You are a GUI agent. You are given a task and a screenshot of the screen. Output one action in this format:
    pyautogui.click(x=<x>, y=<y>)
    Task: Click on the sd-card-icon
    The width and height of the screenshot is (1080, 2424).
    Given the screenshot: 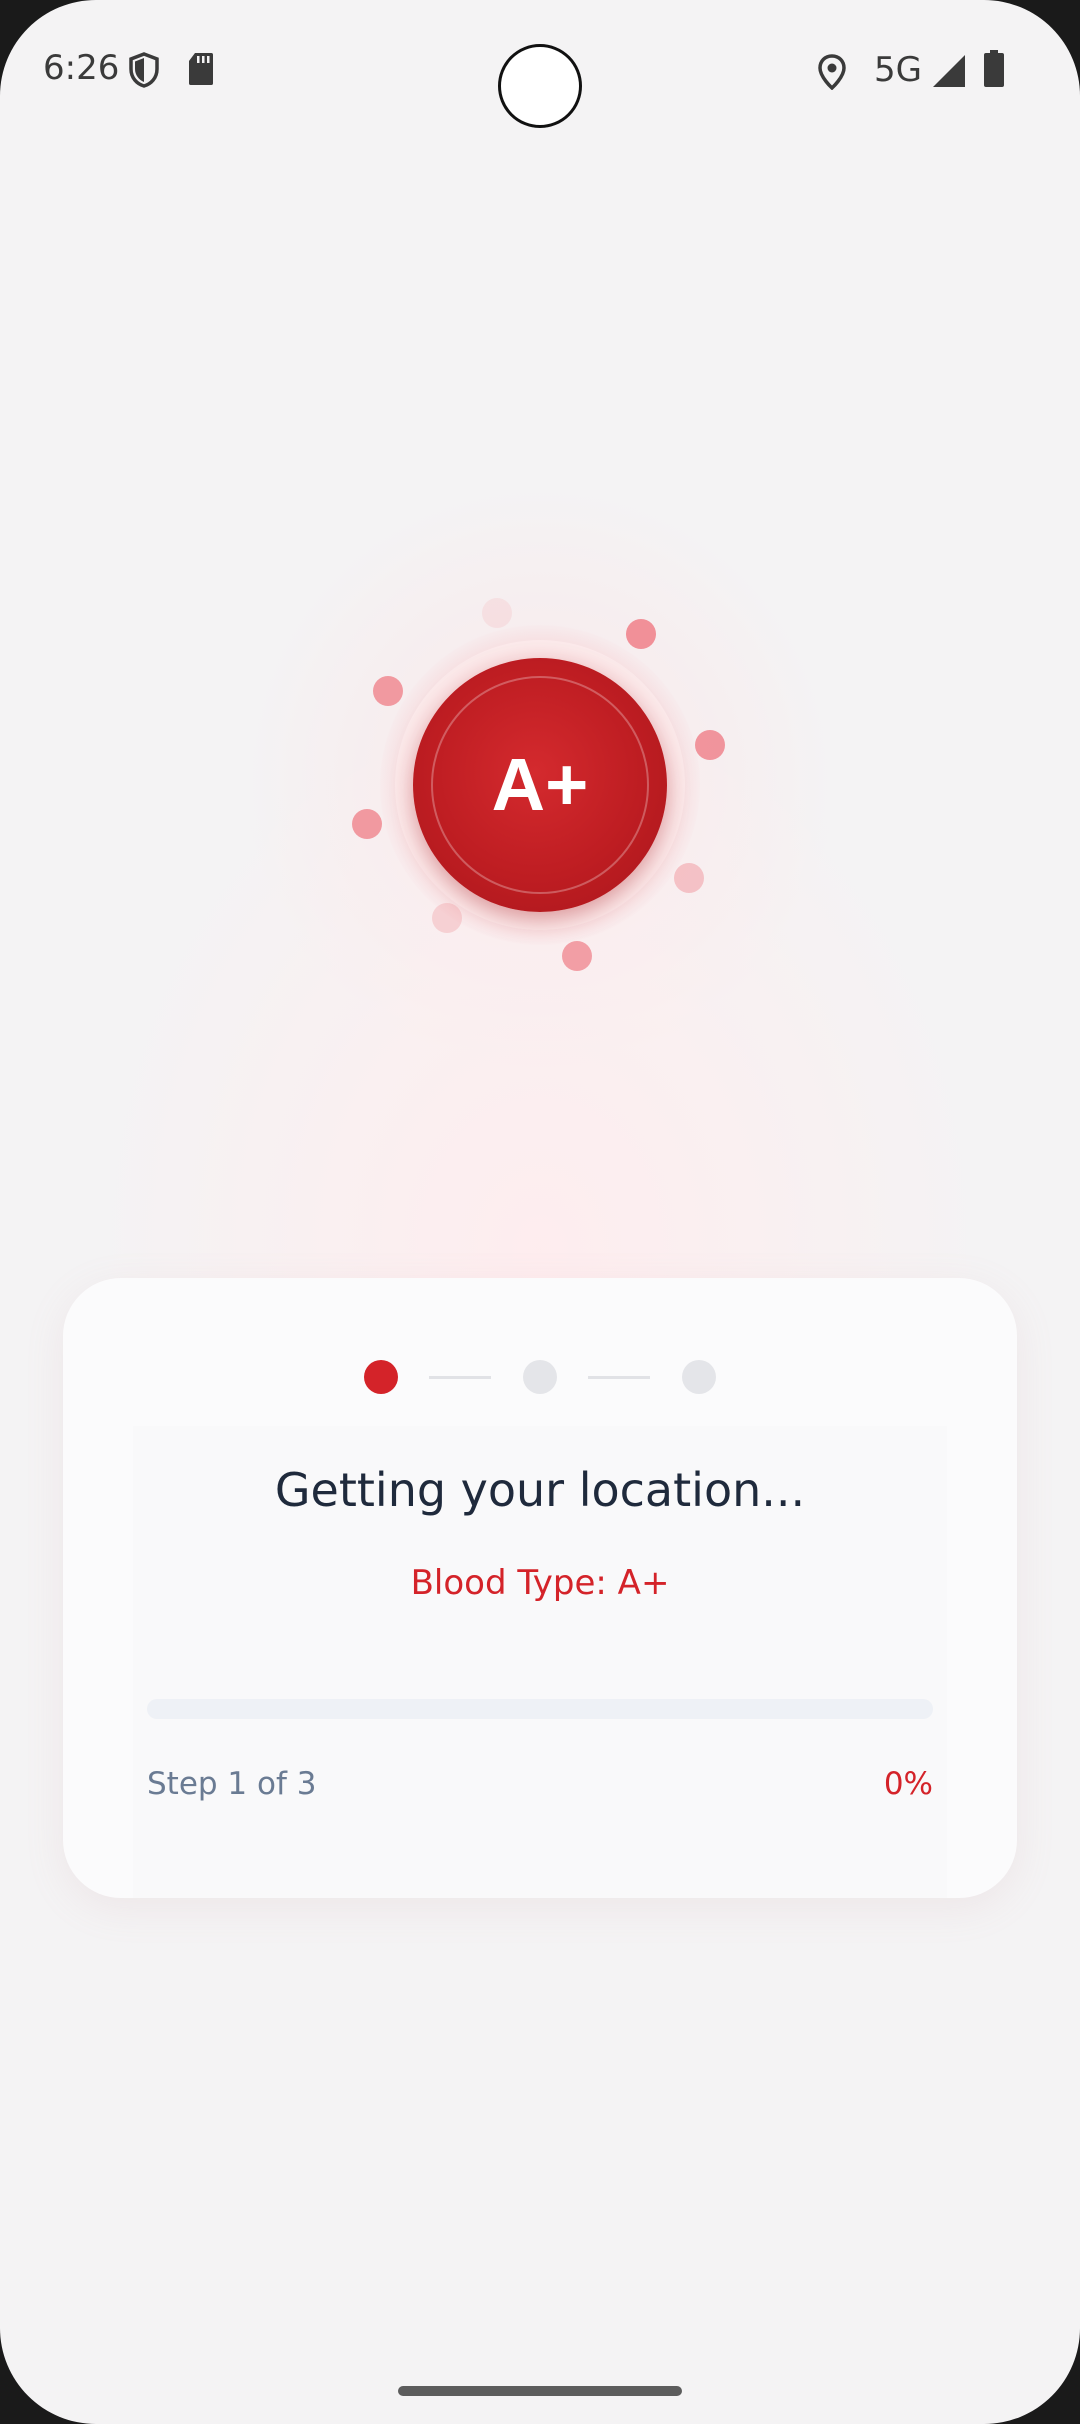 What is the action you would take?
    pyautogui.click(x=201, y=71)
    